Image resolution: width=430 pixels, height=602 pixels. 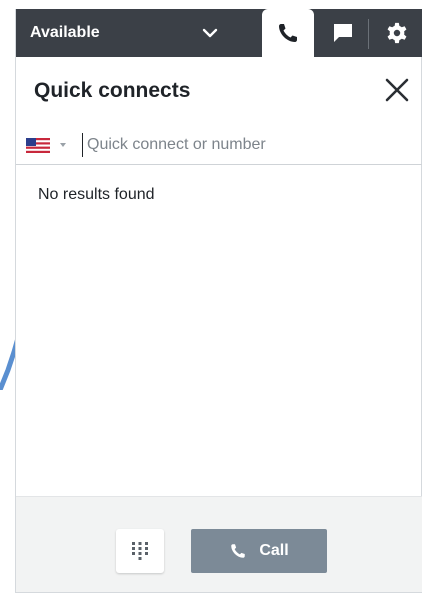 I want to click on tab-chat, so click(x=343, y=33).